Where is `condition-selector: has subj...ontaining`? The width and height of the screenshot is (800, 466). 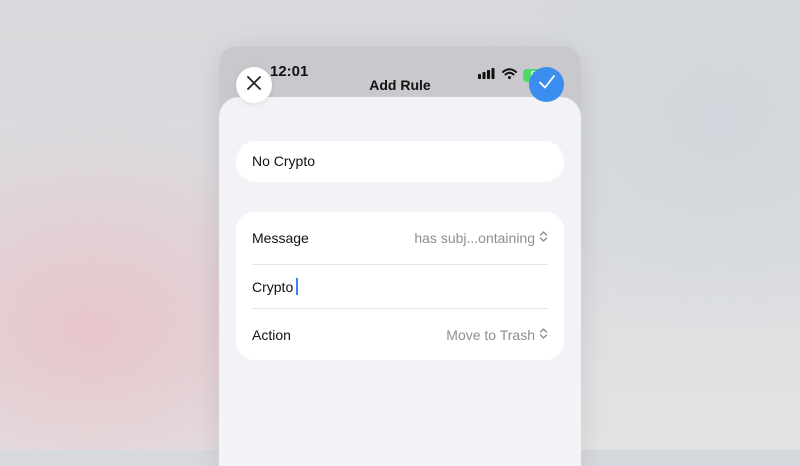 condition-selector: has subj...ontaining is located at coordinates (481, 238).